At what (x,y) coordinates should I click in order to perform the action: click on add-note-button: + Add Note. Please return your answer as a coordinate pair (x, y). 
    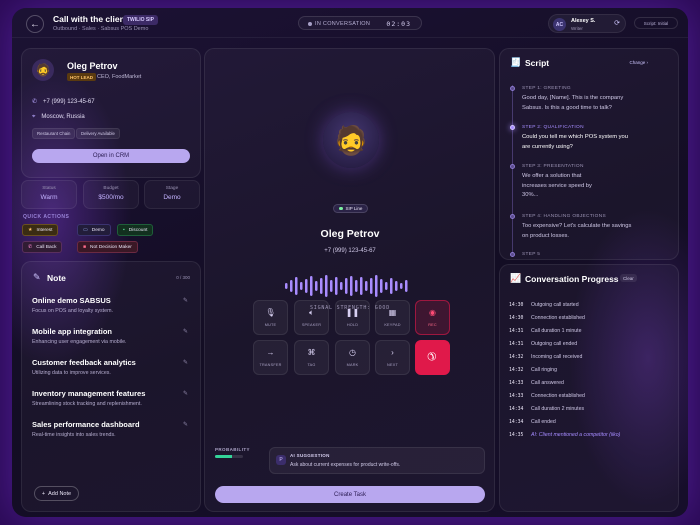
    Looking at the image, I should click on (56, 493).